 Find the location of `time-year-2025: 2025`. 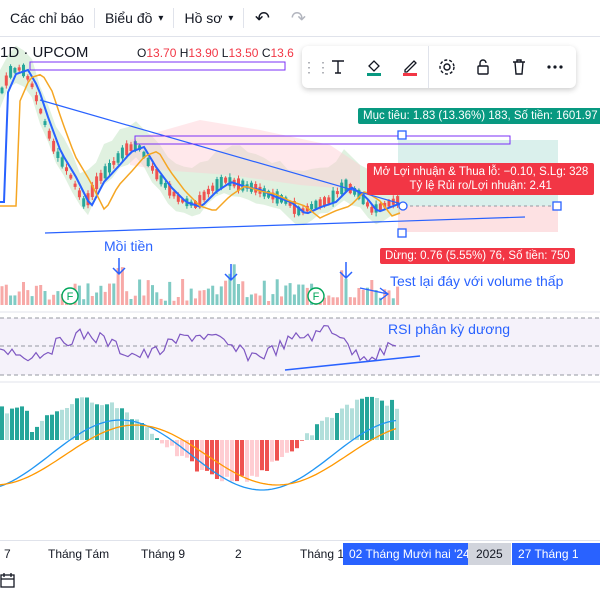

time-year-2025: 2025 is located at coordinates (489, 554).